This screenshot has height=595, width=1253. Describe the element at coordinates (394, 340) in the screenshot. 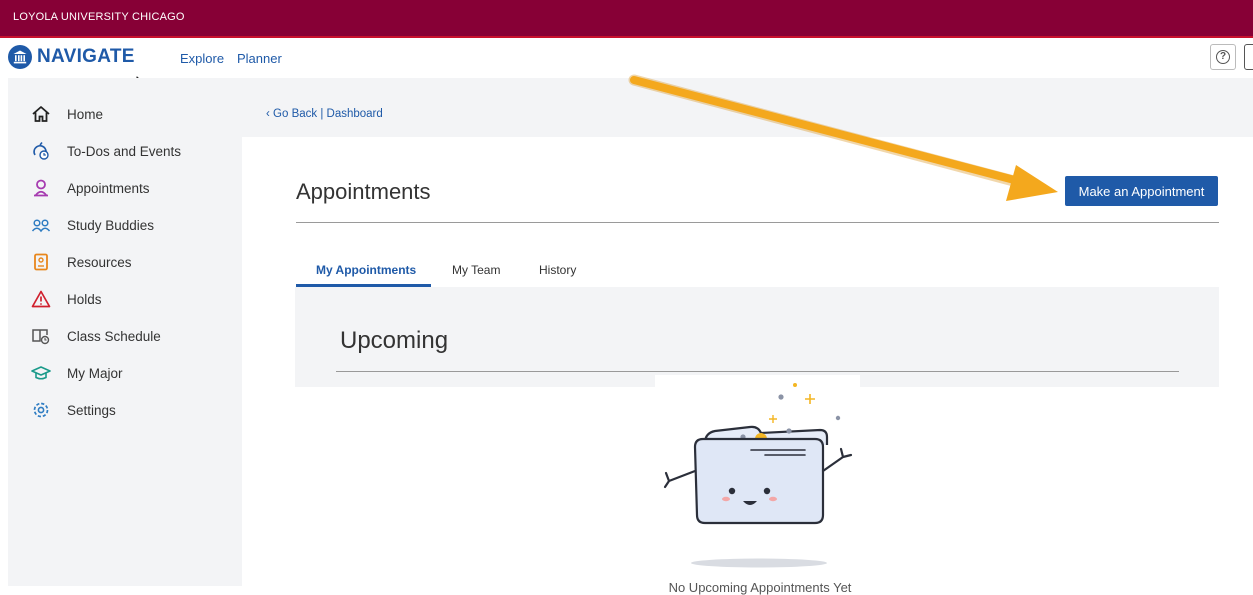

I see `upcoming-heading: Upcoming` at that location.